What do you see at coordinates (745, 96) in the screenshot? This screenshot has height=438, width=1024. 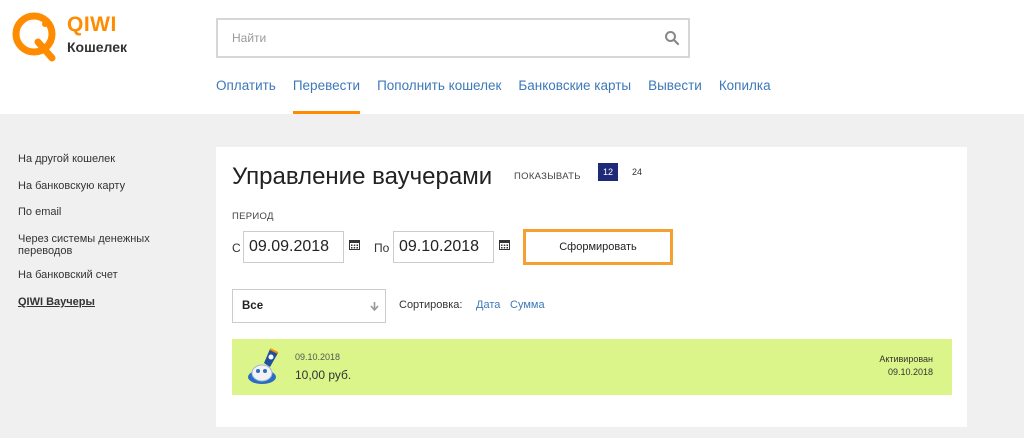 I see `nav-item-piggybank: Копилка` at bounding box center [745, 96].